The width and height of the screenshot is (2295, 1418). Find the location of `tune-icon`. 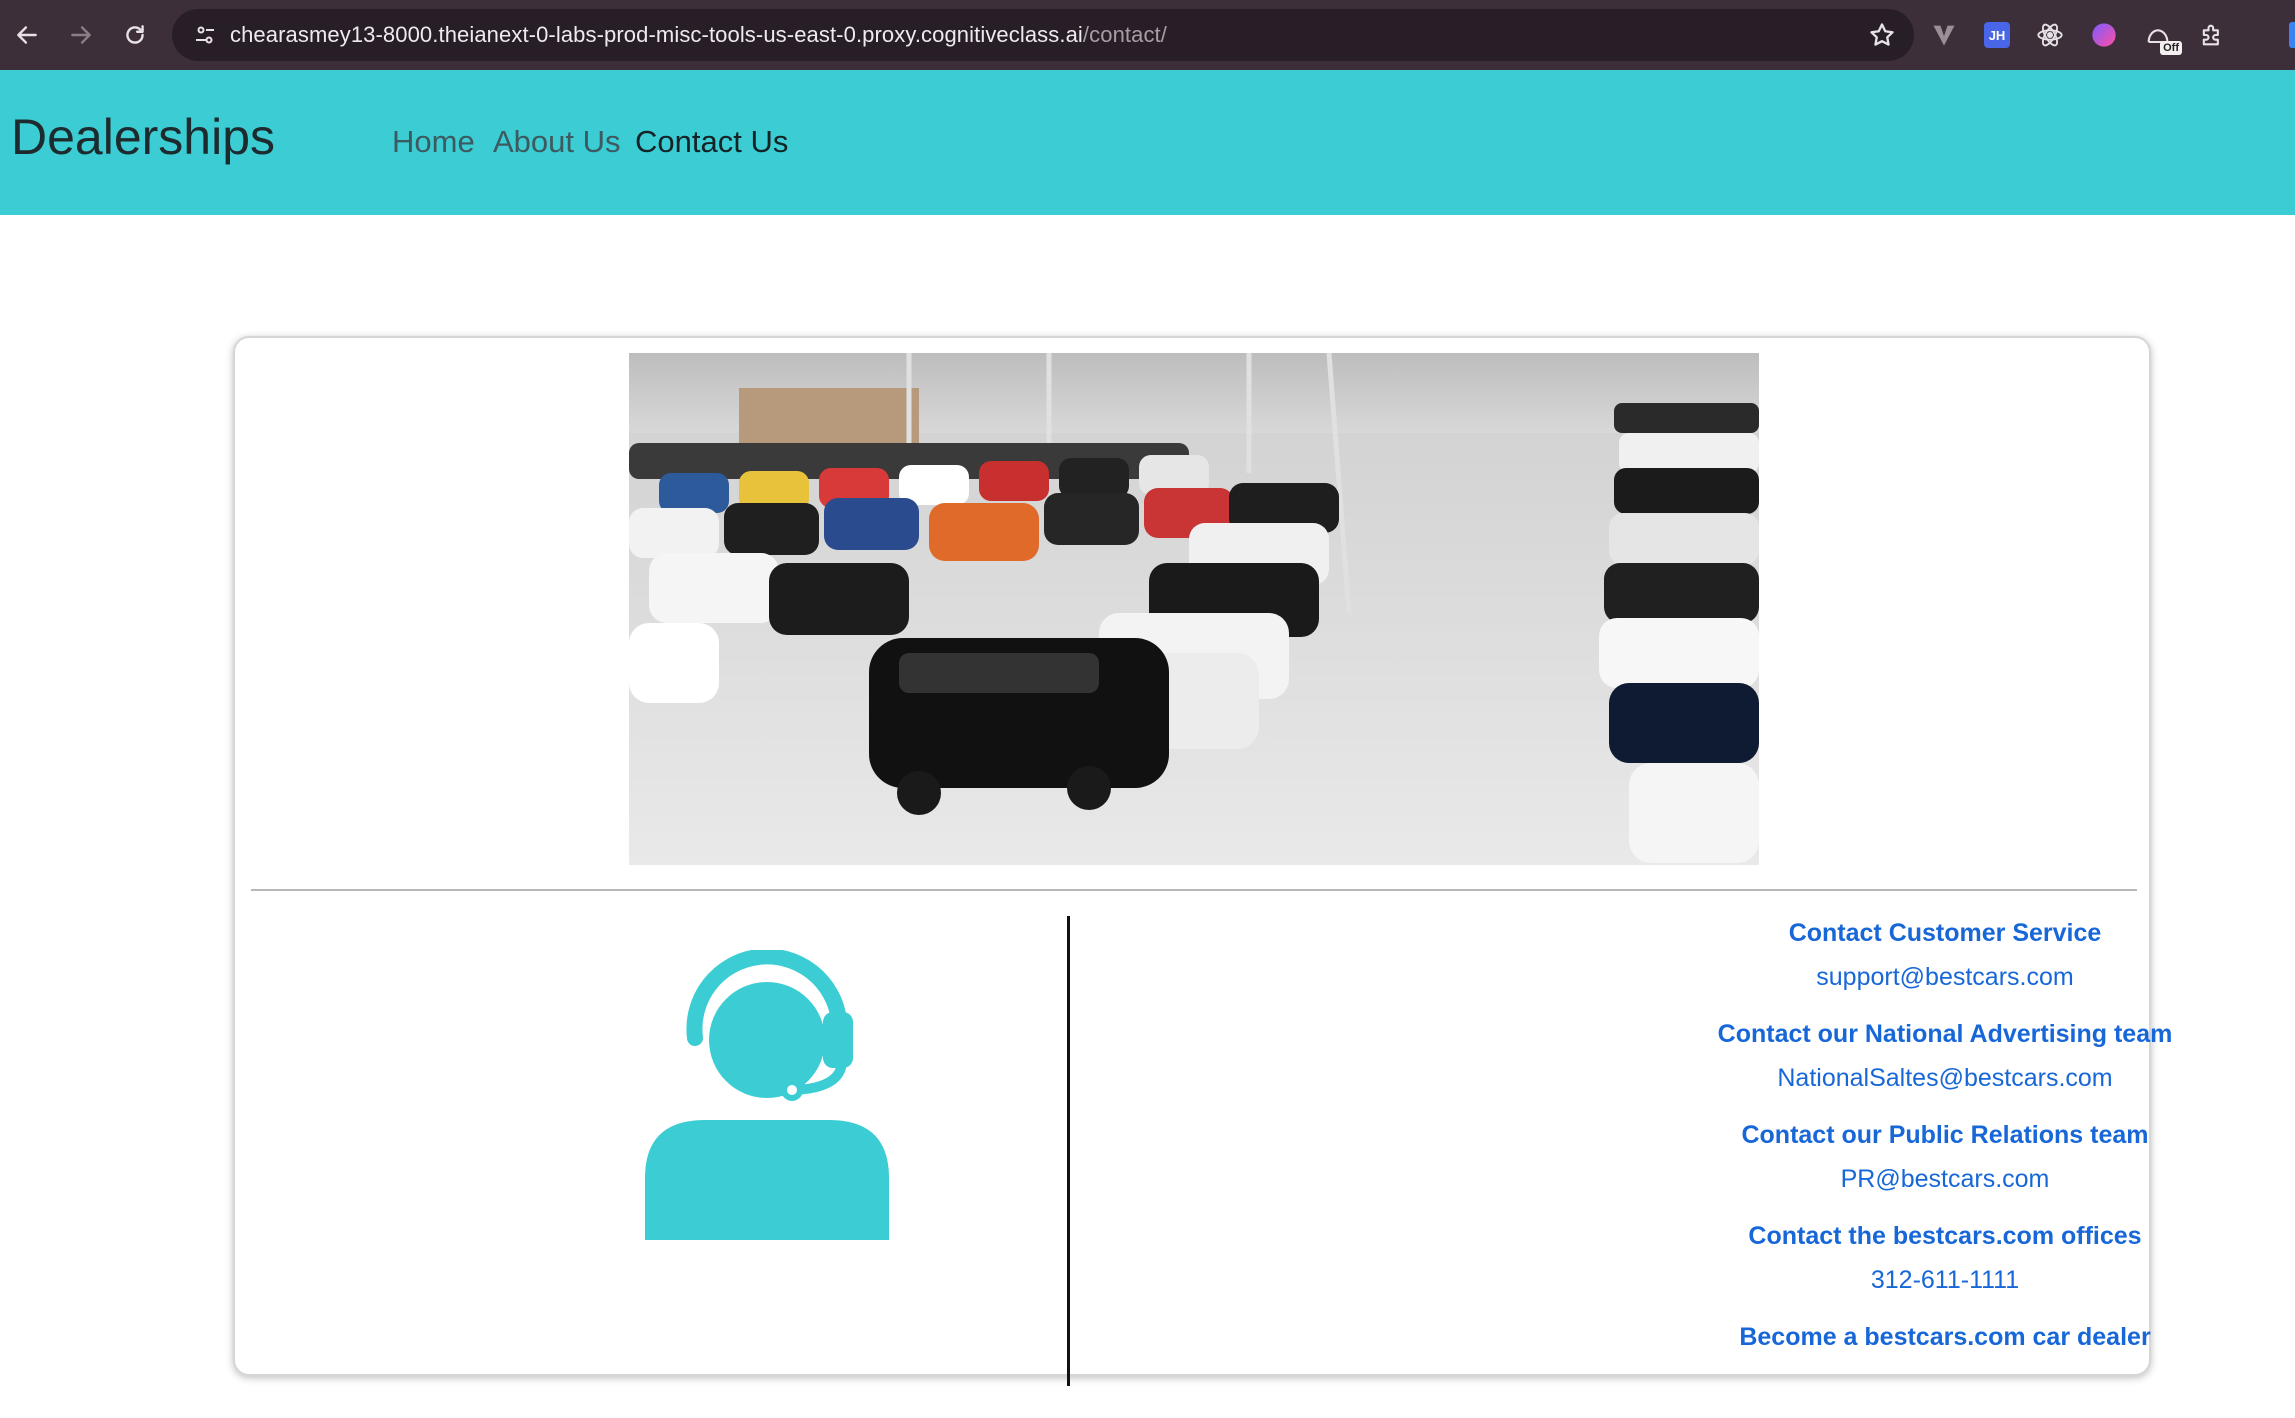

tune-icon is located at coordinates (205, 35).